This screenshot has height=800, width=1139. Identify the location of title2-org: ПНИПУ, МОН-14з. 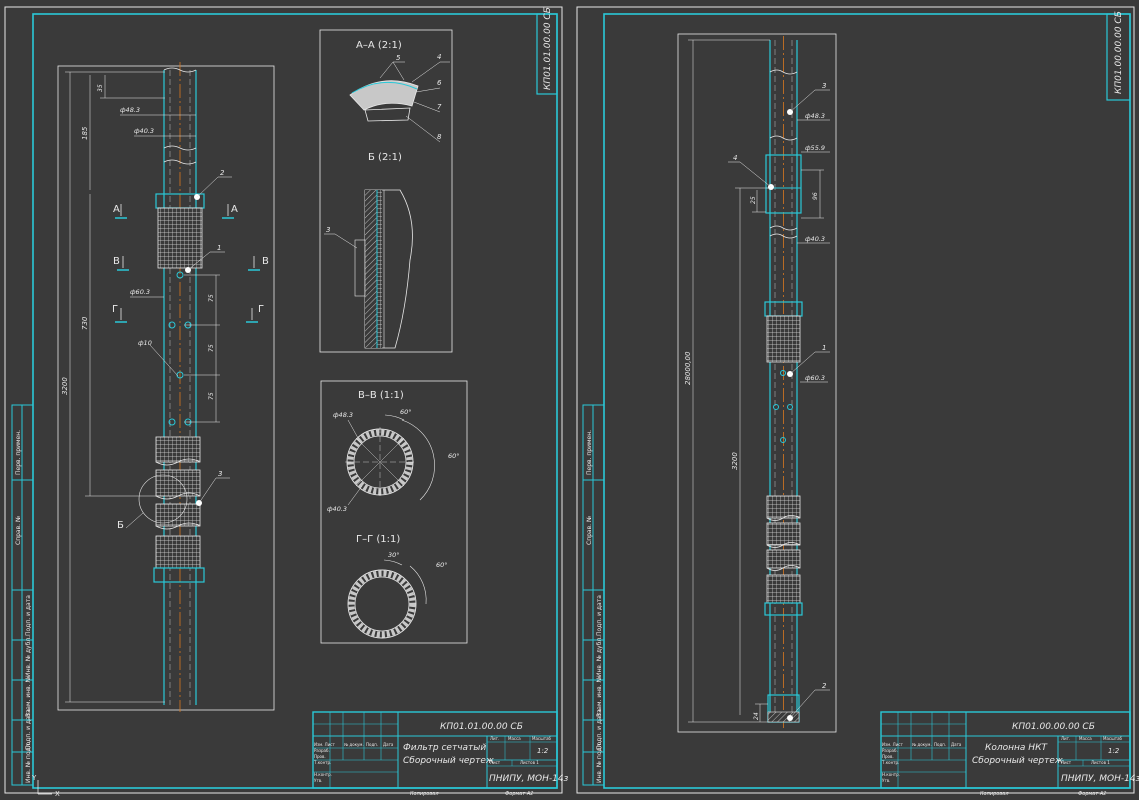
(1100, 779).